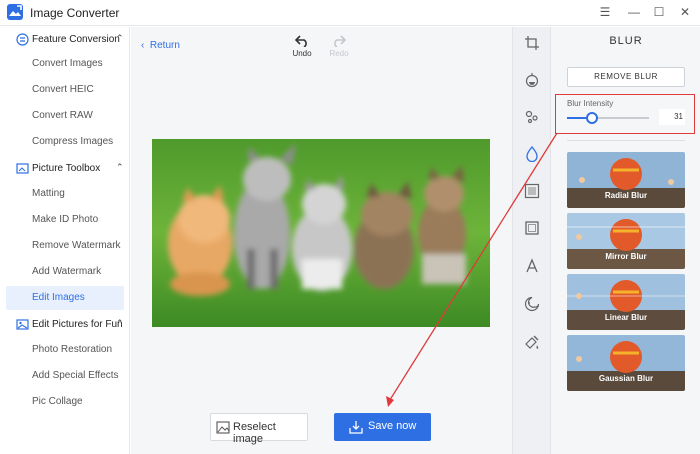  I want to click on section-picture-toolbox: Picture Toolbox ⌃, so click(65, 169).